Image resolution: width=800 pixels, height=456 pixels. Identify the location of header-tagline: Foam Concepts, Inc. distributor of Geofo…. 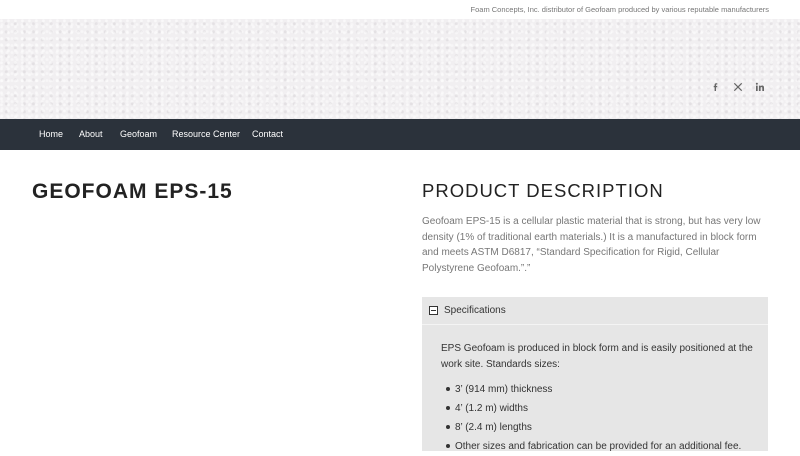
(619, 9).